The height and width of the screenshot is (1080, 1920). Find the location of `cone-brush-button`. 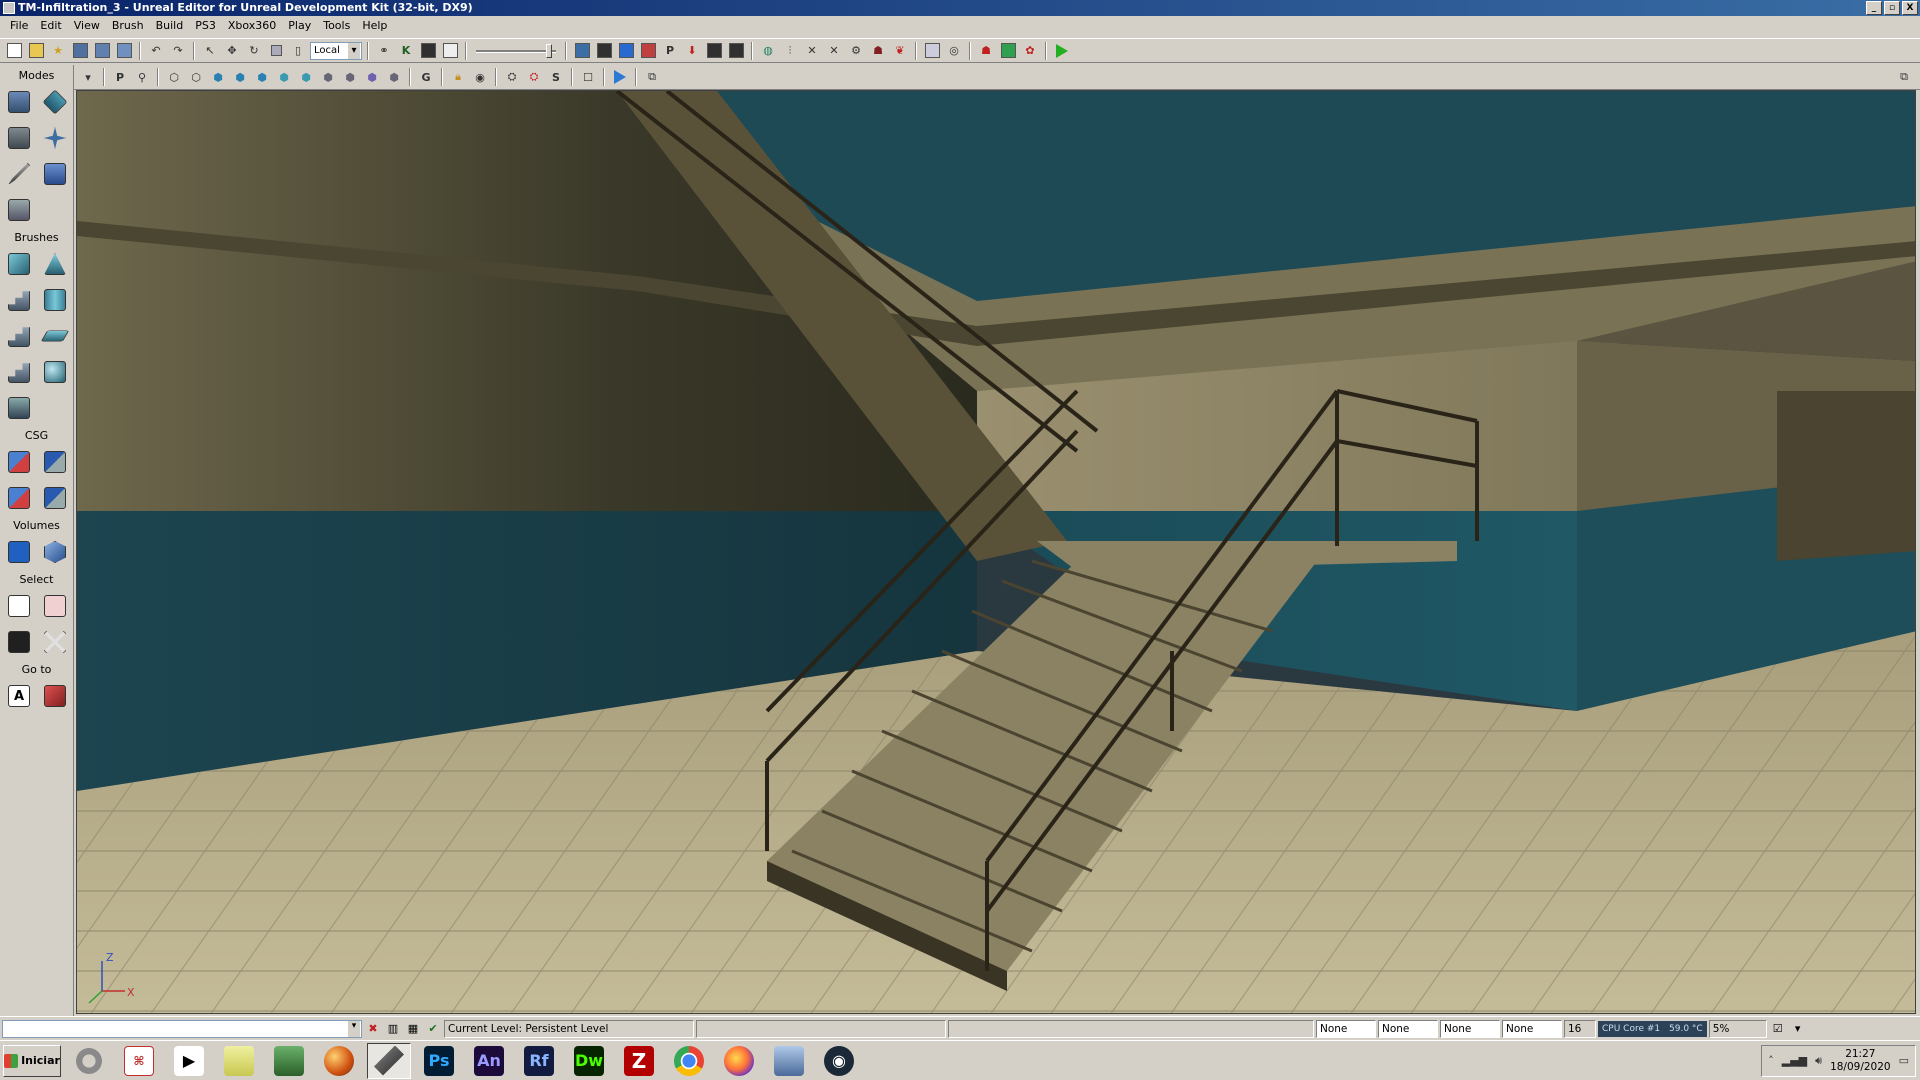

cone-brush-button is located at coordinates (55, 264).